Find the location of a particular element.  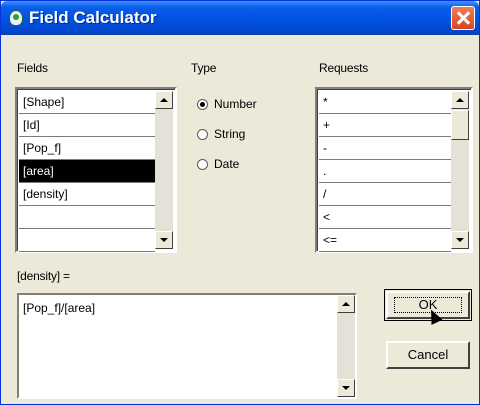

request-item: <= is located at coordinates (385, 240).